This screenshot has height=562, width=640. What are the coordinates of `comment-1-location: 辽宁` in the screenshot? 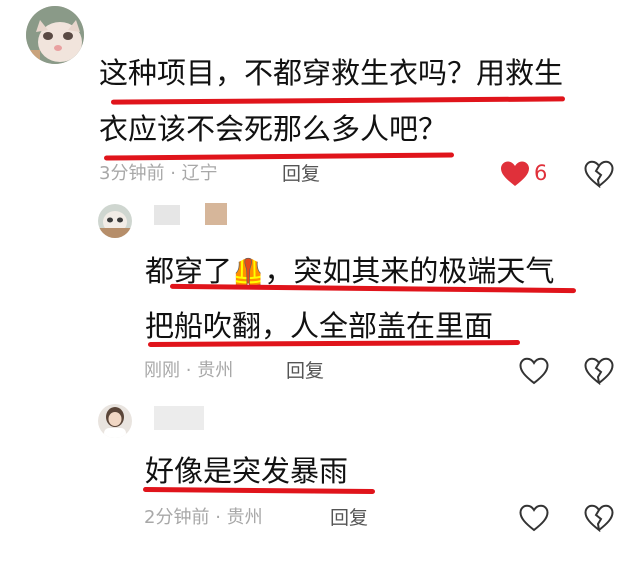 It's located at (199, 173).